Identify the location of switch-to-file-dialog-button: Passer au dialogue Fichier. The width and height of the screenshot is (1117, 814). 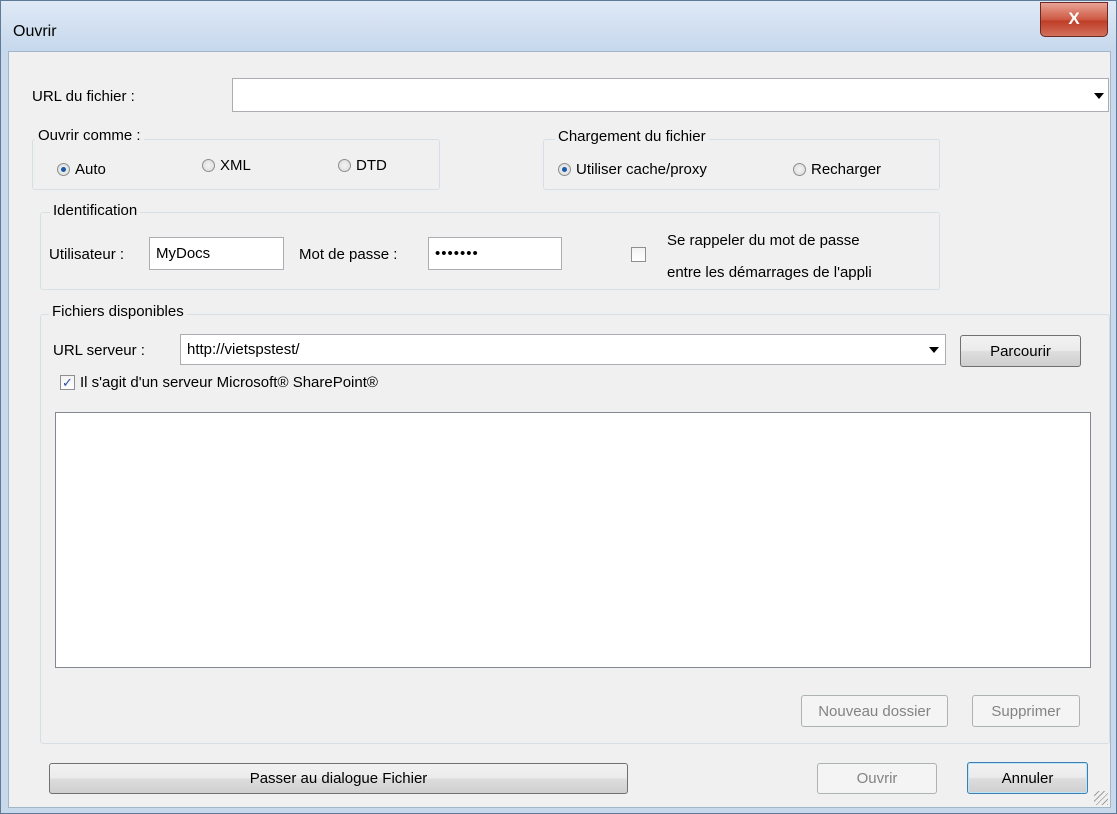
(338, 778).